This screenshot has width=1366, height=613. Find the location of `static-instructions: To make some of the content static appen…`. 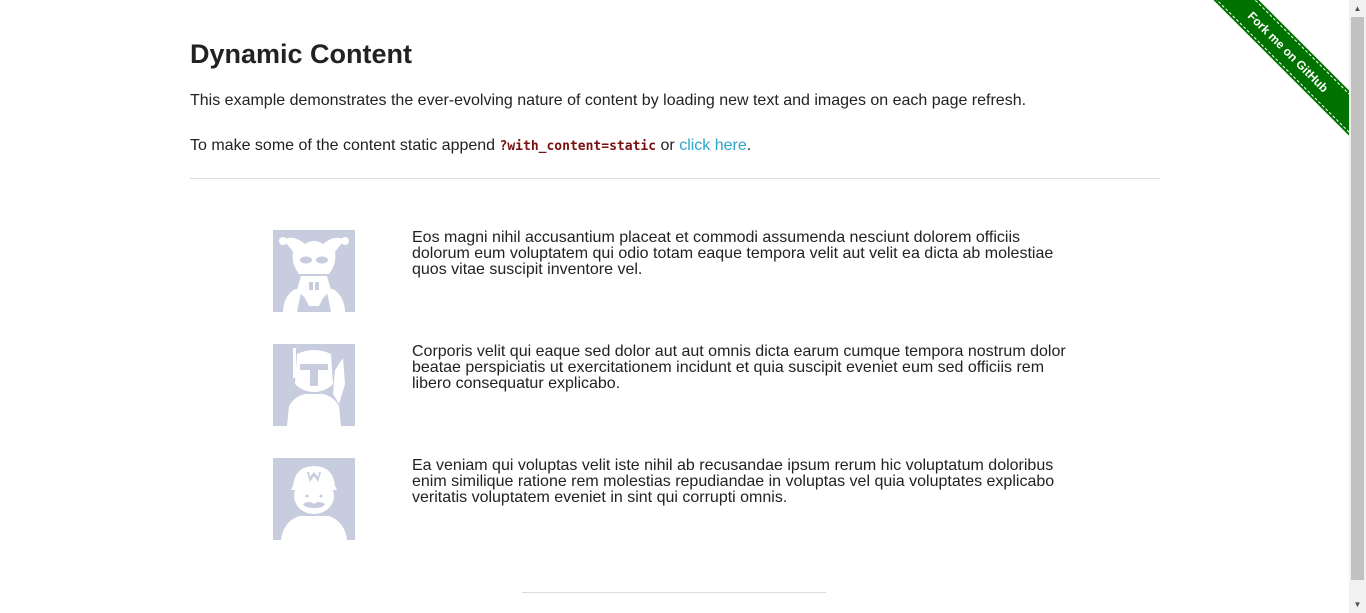

static-instructions: To make some of the content static appen… is located at coordinates (470, 146).